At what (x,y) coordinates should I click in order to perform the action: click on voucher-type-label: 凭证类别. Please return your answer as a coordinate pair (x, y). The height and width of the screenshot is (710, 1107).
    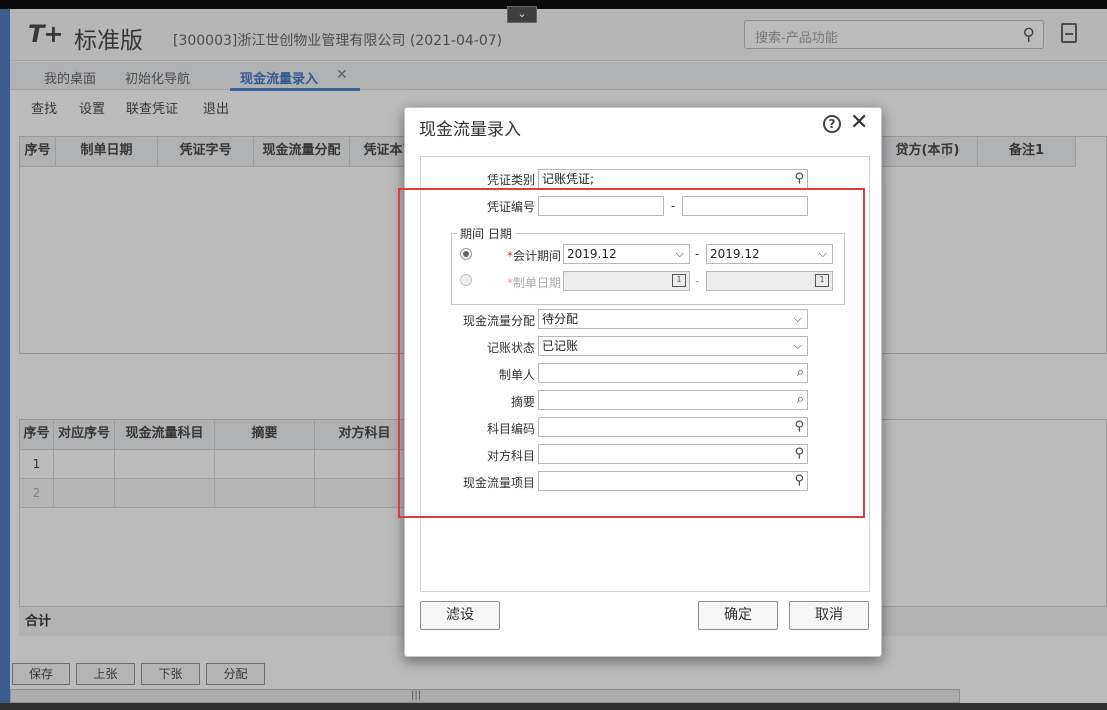
    Looking at the image, I should click on (510, 180).